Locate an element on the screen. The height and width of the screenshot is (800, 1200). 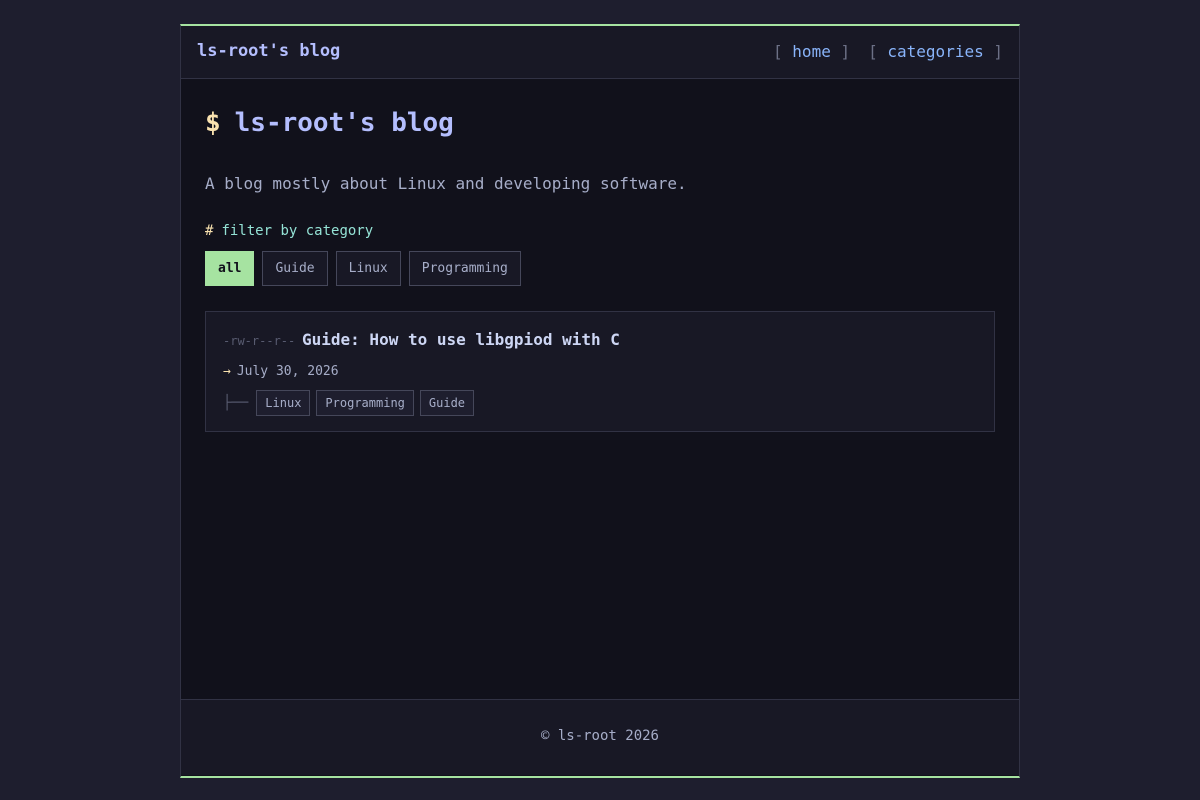
post-date: → July 30, 2026 is located at coordinates (281, 371).